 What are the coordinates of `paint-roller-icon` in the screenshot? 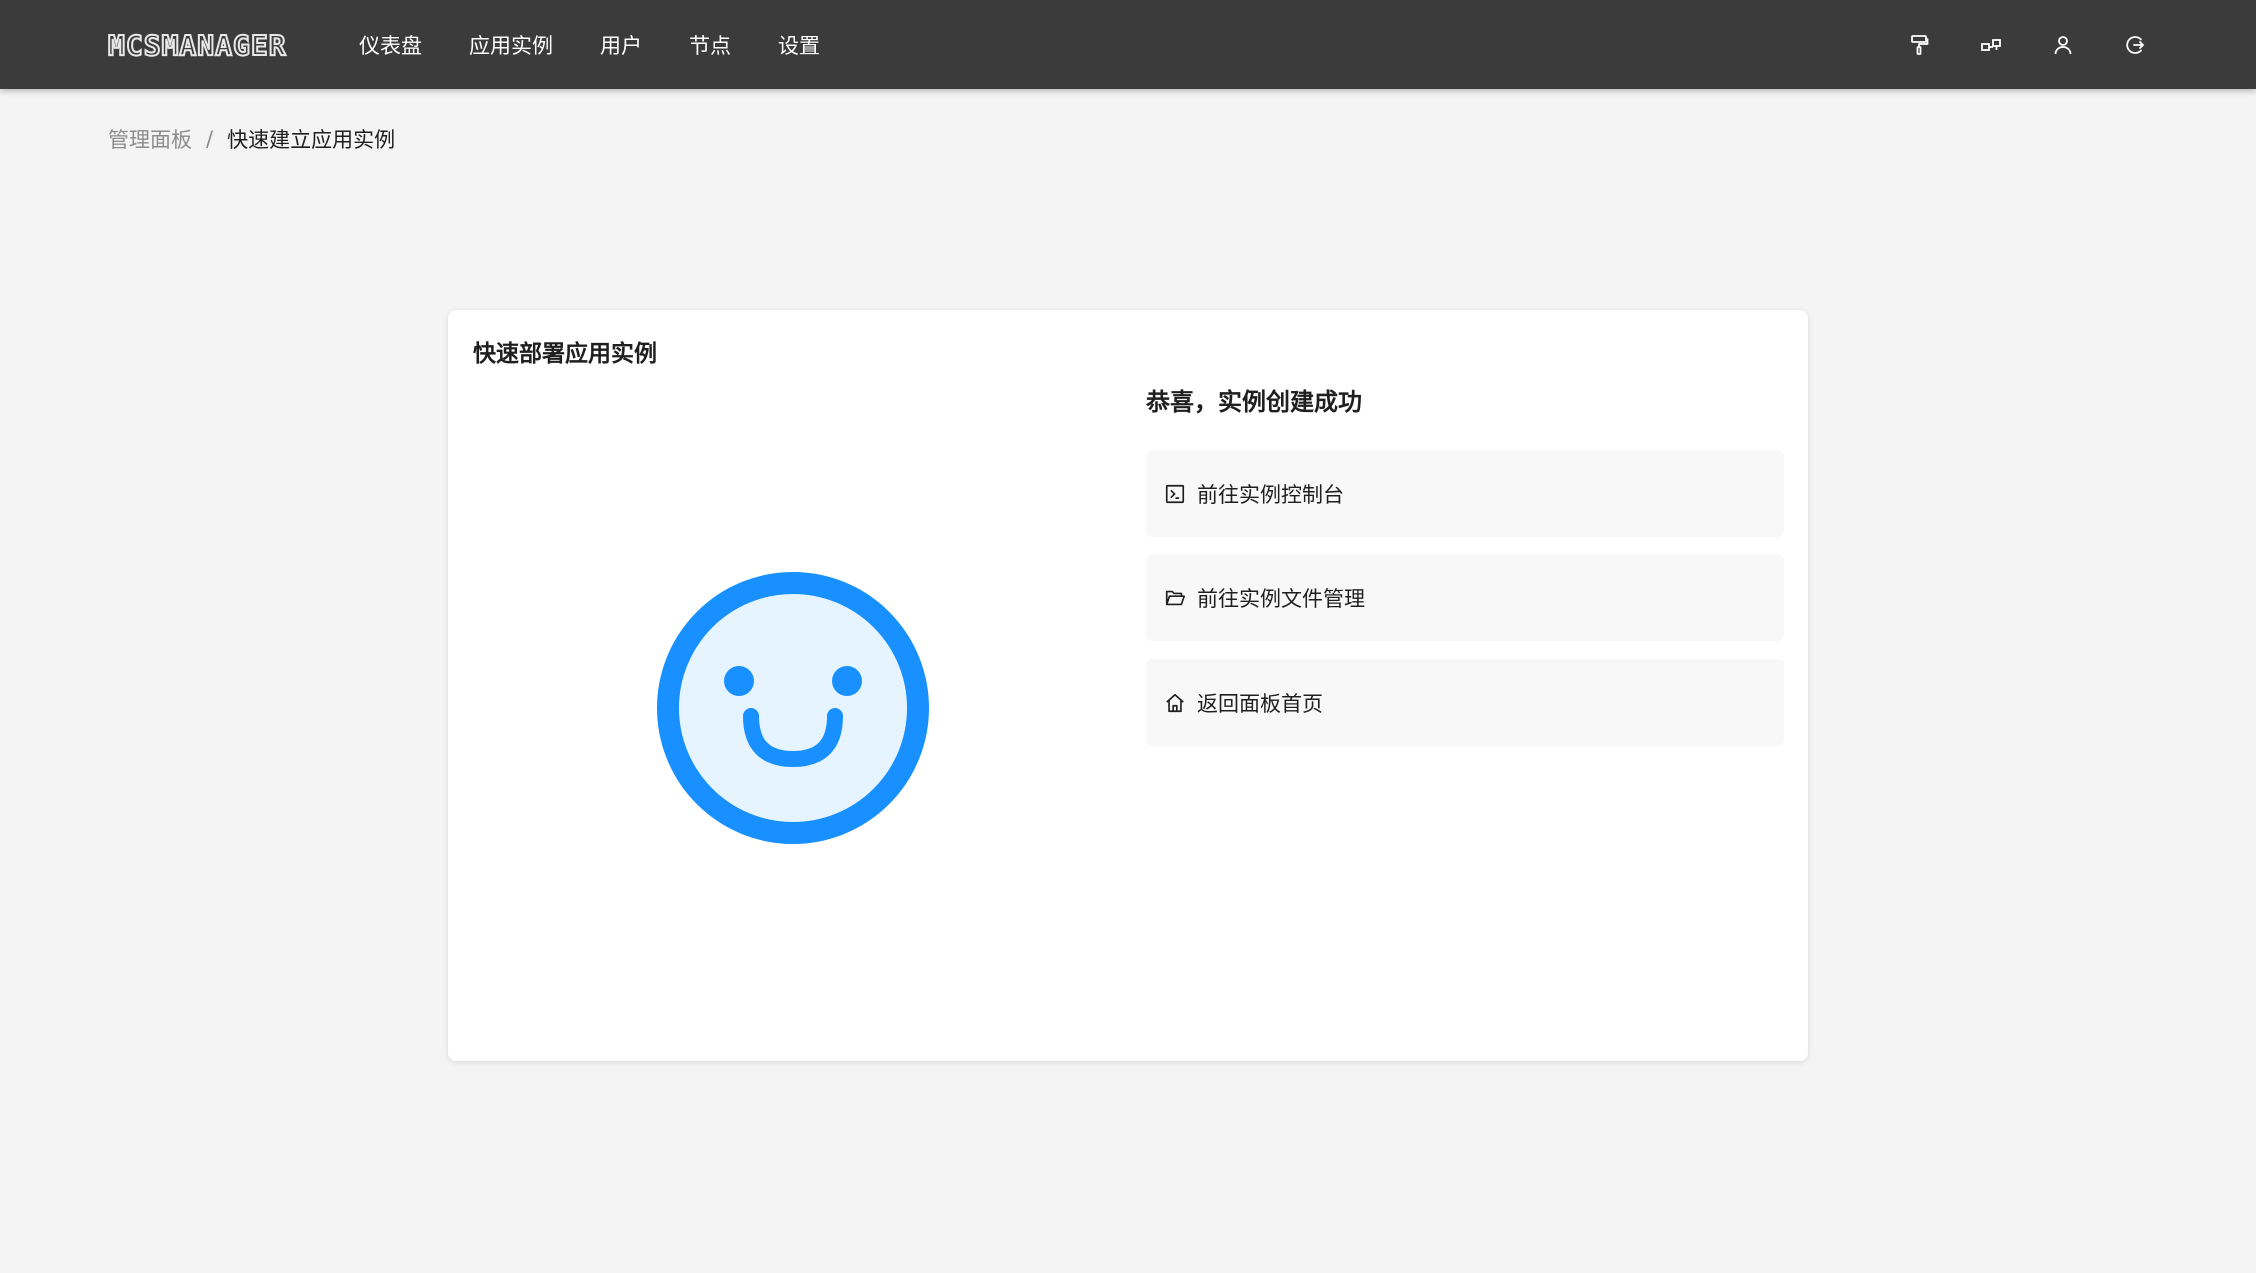 It's located at (1919, 45).